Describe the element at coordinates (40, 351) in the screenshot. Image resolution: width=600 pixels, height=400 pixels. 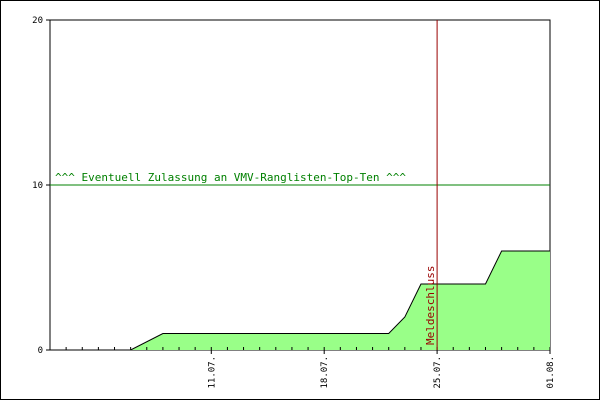
I see `y-tick-label: 0` at that location.